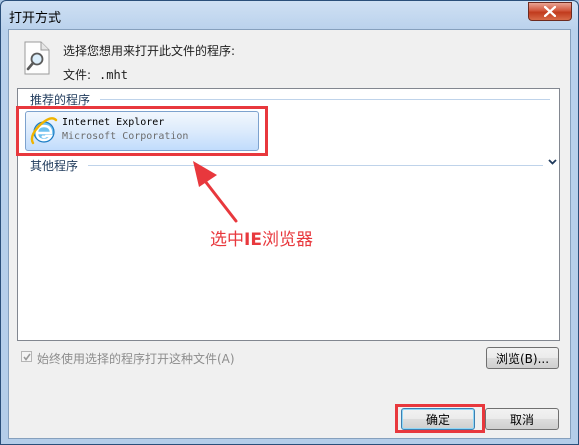 The height and width of the screenshot is (445, 579). I want to click on always-use-checkbox, so click(26, 356).